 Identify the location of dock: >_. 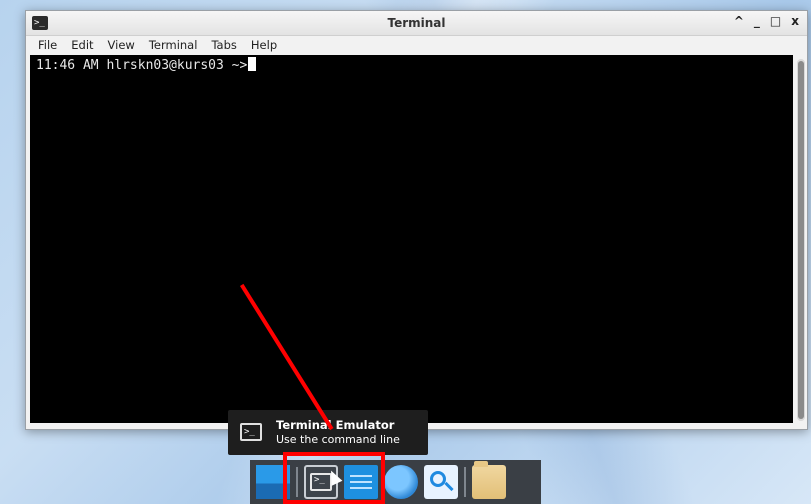
(395, 482).